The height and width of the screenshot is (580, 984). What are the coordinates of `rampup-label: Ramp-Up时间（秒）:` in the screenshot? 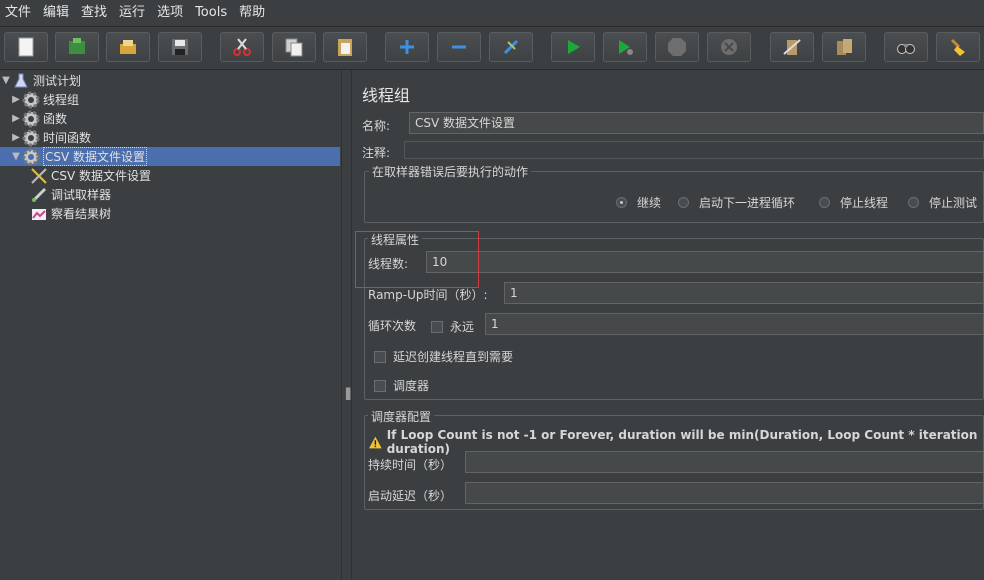 It's located at (428, 295).